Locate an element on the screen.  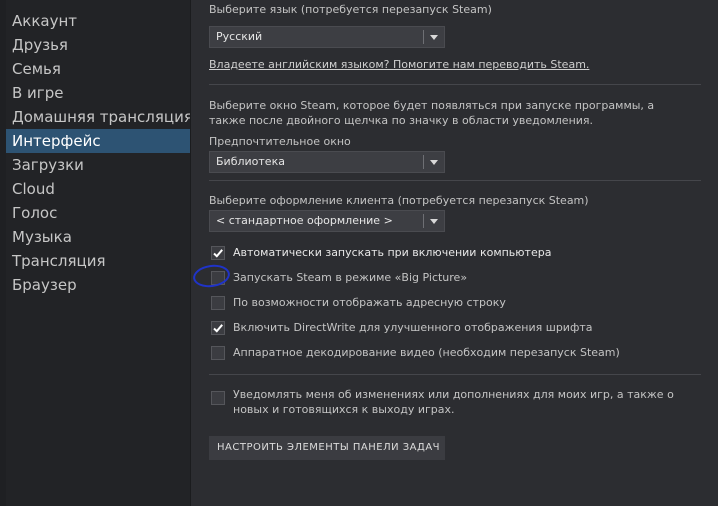
preferred-window-dropdown: Библиотека is located at coordinates (327, 162).